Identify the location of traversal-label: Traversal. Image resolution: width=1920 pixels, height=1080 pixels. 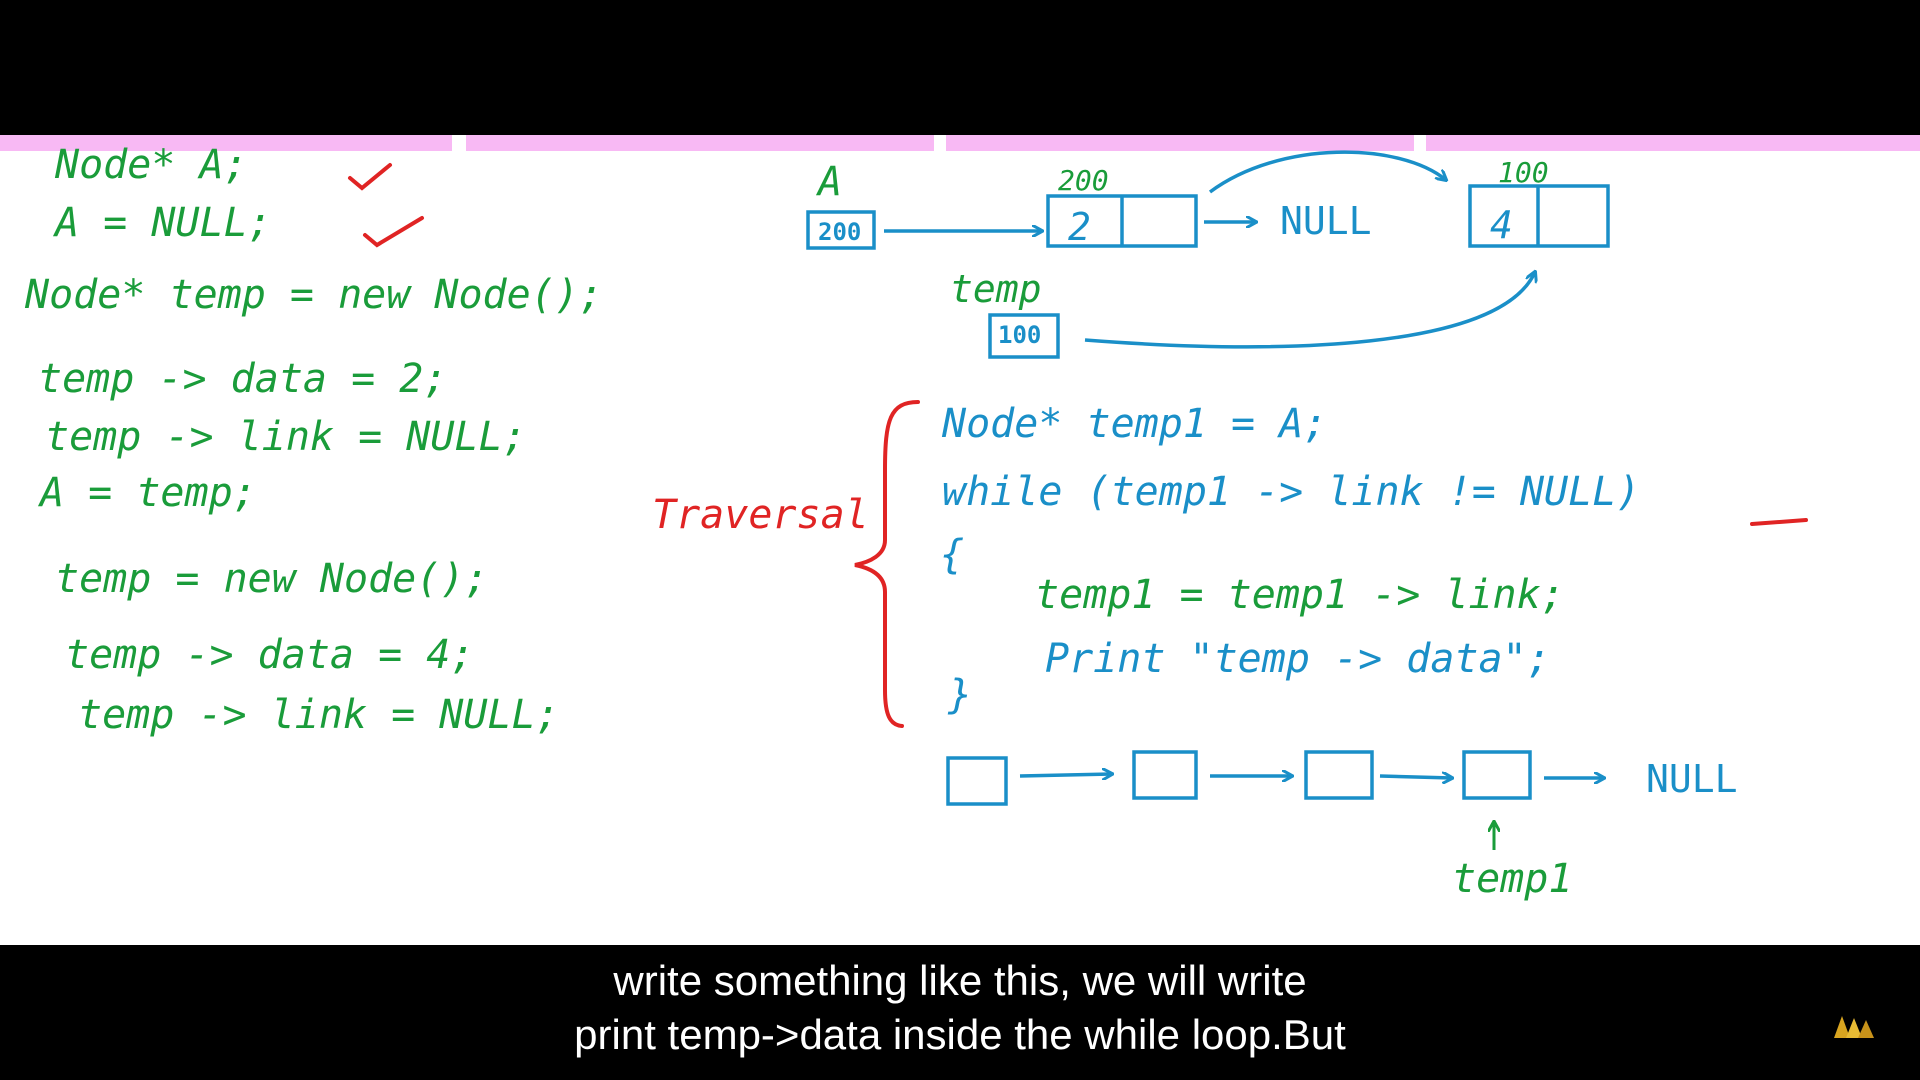
(760, 515).